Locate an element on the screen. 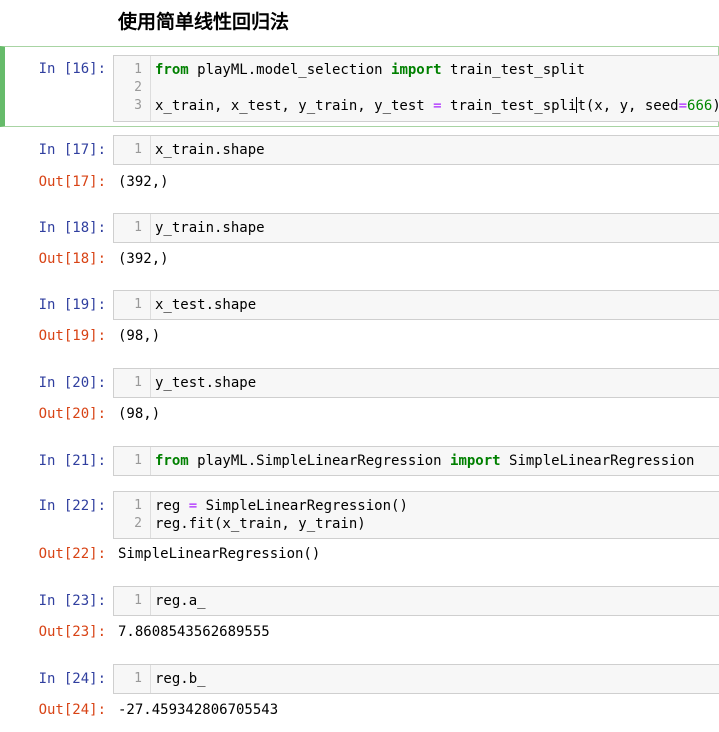 This screenshot has height=732, width=719. seed-number: 666 is located at coordinates (700, 106).